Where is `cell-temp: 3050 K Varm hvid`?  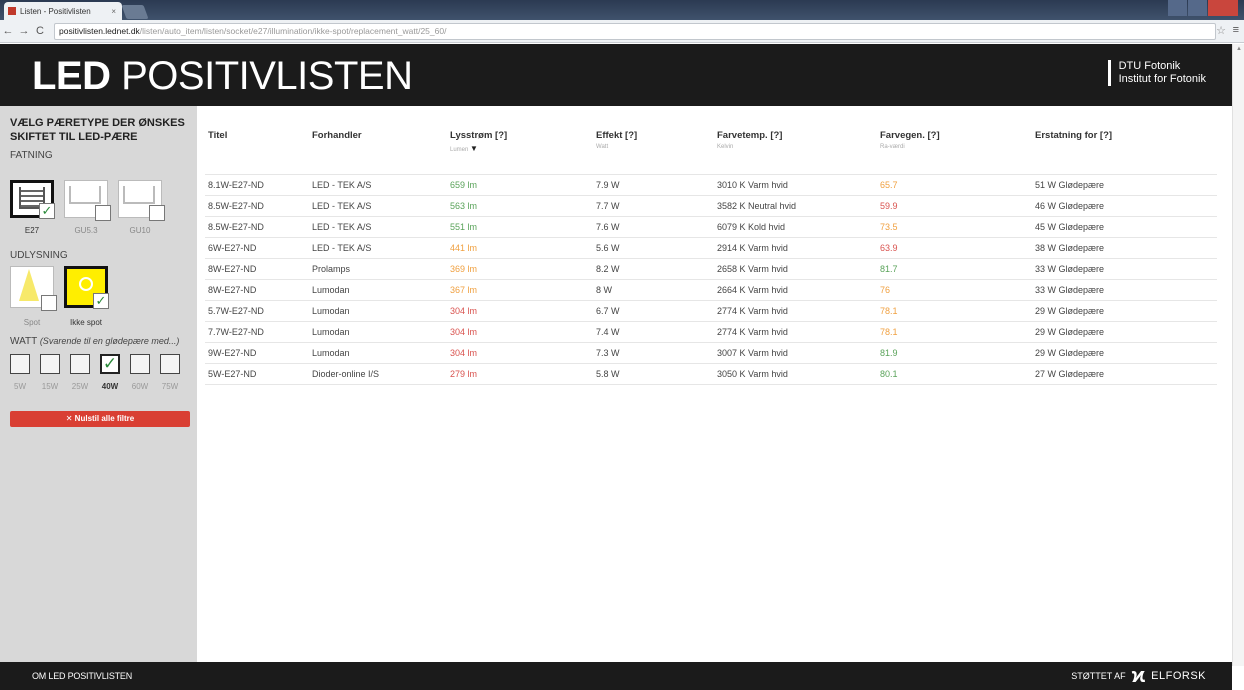 cell-temp: 3050 K Varm hvid is located at coordinates (795, 373).